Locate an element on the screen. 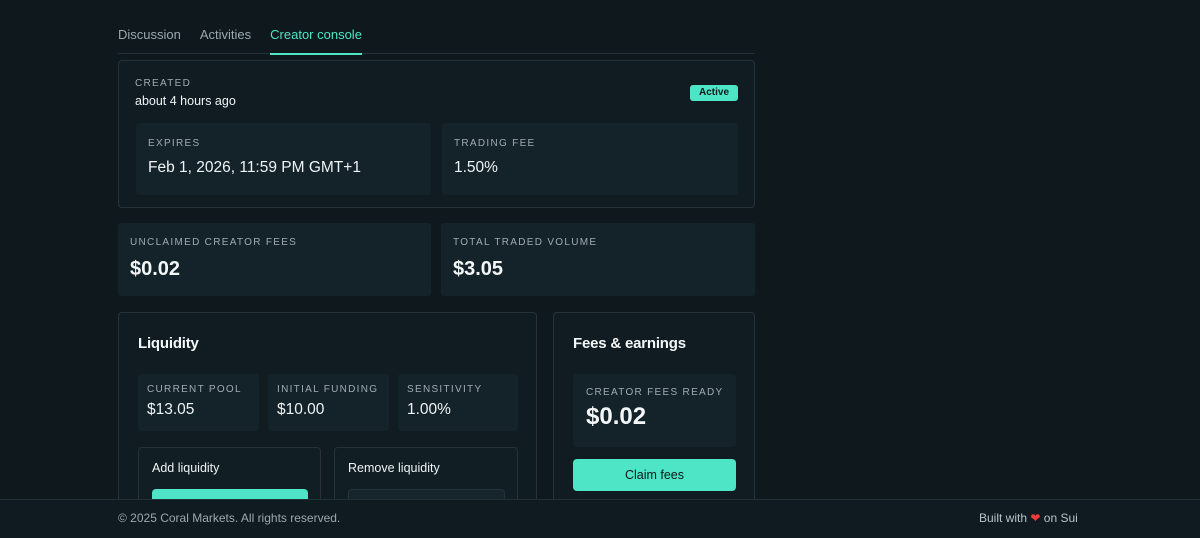  sensitivity-label: SENSITIVITY is located at coordinates (445, 389).